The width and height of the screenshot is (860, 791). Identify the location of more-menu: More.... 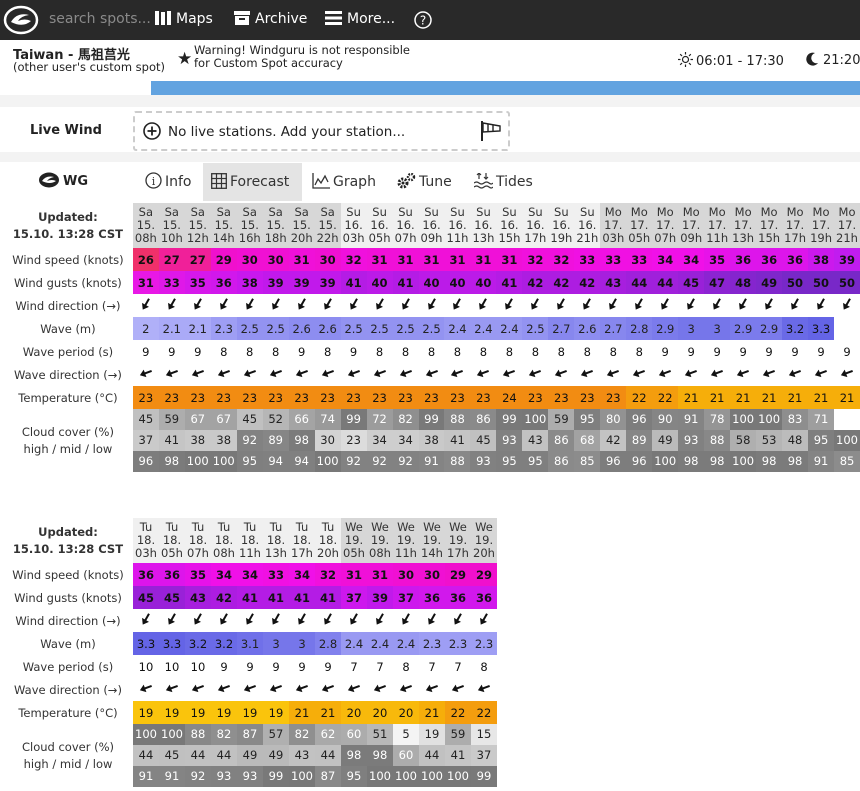
(360, 19).